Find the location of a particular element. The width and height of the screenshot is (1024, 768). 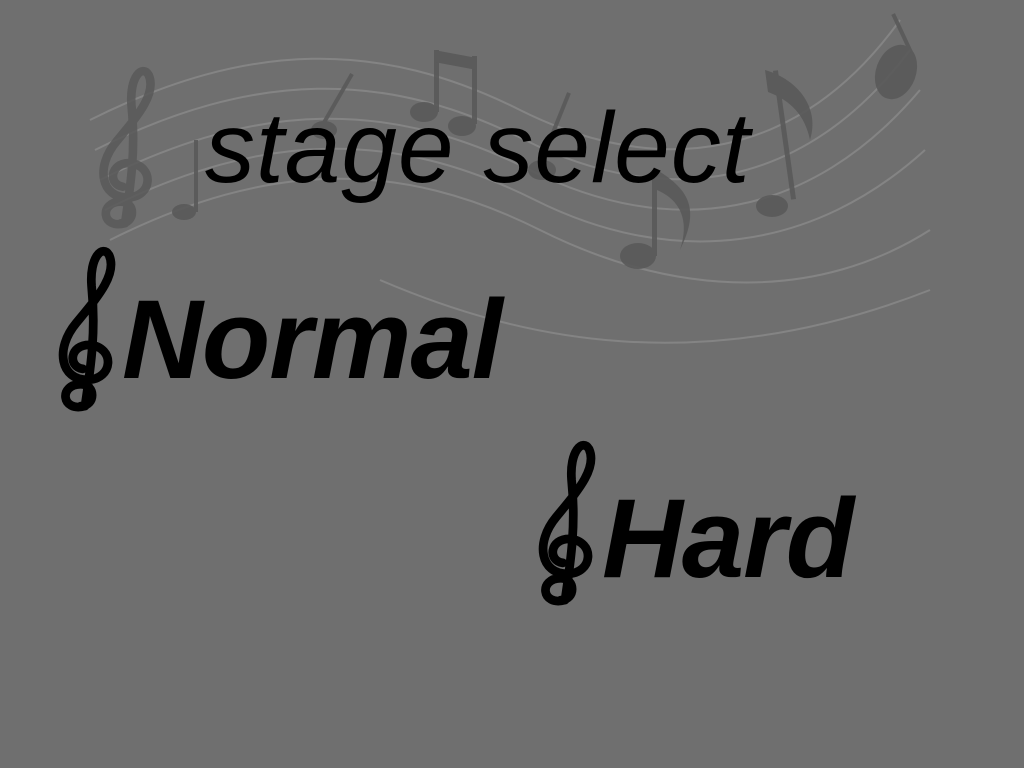

hard-stage-label: Hard is located at coordinates (728, 538).